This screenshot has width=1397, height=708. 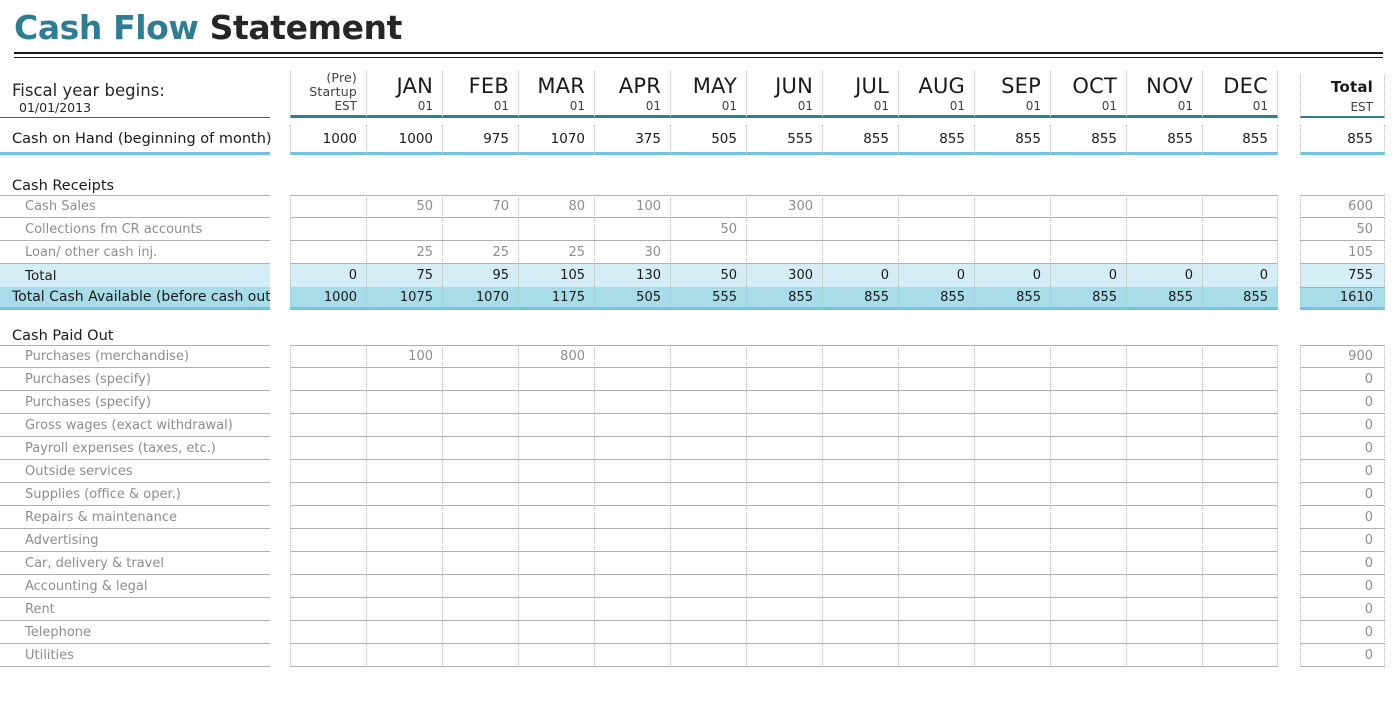 What do you see at coordinates (480, 140) in the screenshot?
I see `cash-on-hand-cell: 975` at bounding box center [480, 140].